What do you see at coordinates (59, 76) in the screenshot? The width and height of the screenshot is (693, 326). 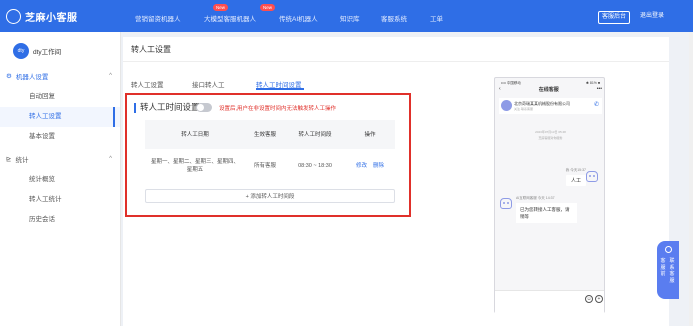 I see `sidebar-group-robot: ⚙ 机器人设置 ^` at bounding box center [59, 76].